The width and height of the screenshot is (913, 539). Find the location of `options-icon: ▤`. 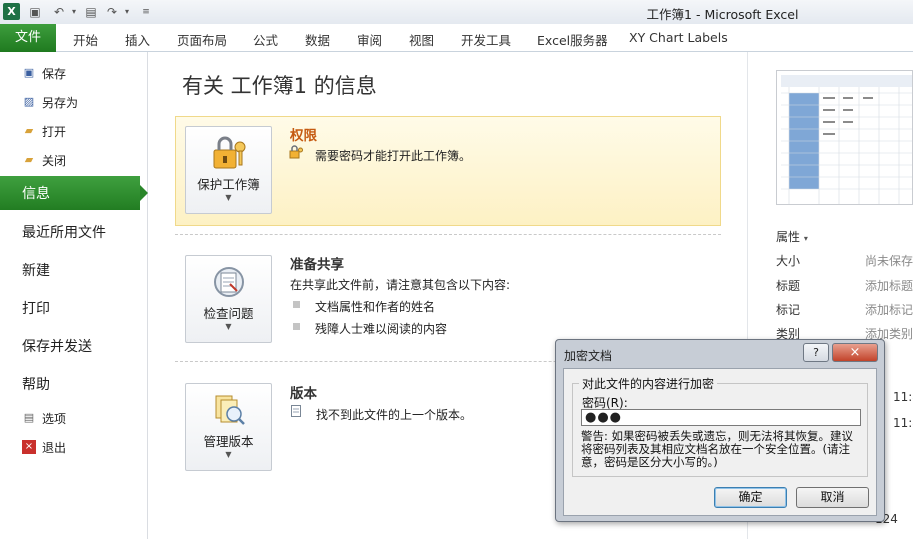

options-icon: ▤ is located at coordinates (29, 417).